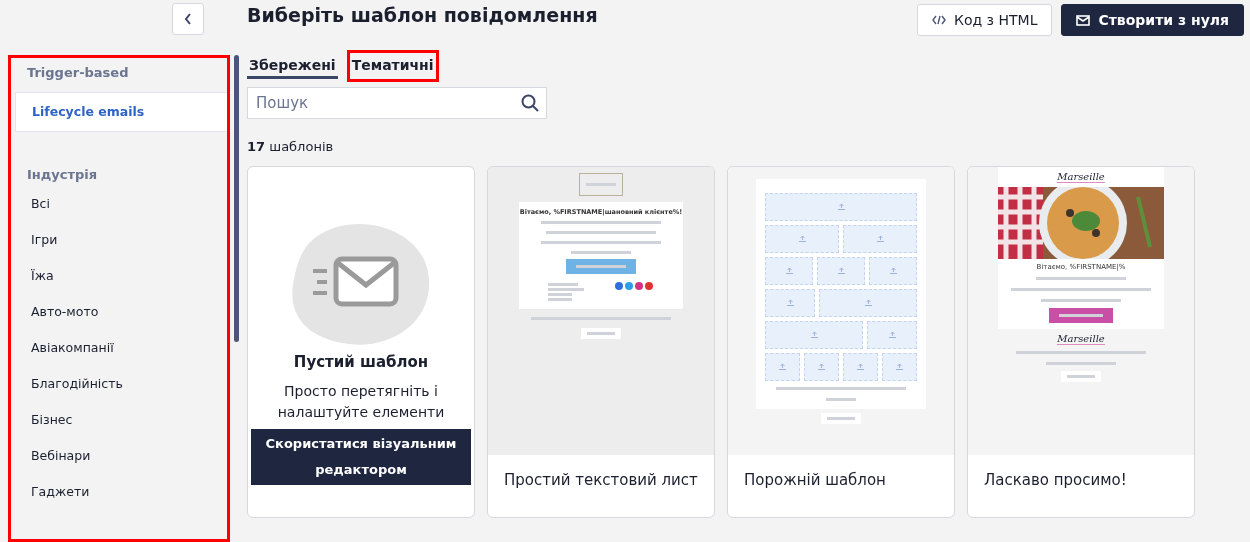 The width and height of the screenshot is (1250, 542). What do you see at coordinates (634, 286) in the screenshot?
I see `social-icons` at bounding box center [634, 286].